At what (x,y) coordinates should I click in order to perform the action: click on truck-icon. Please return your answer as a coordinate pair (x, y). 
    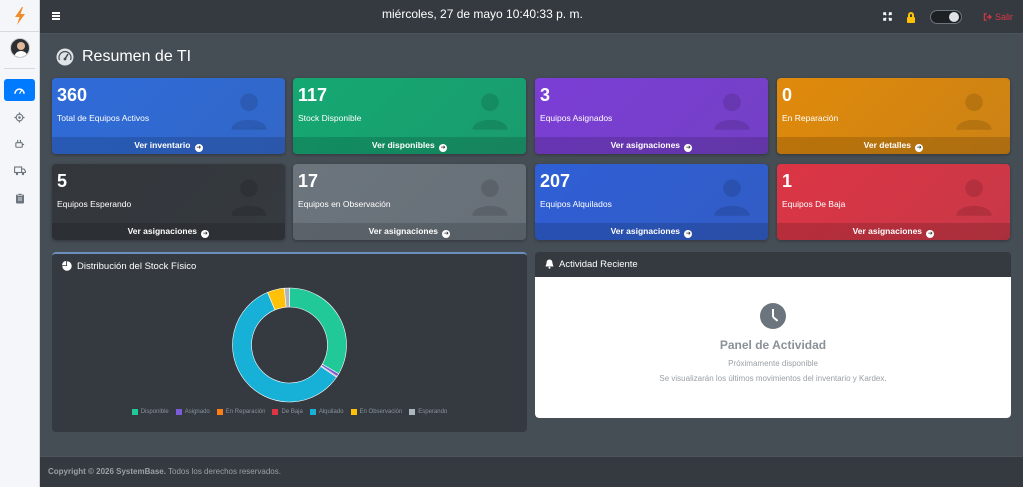
    Looking at the image, I should click on (19, 171).